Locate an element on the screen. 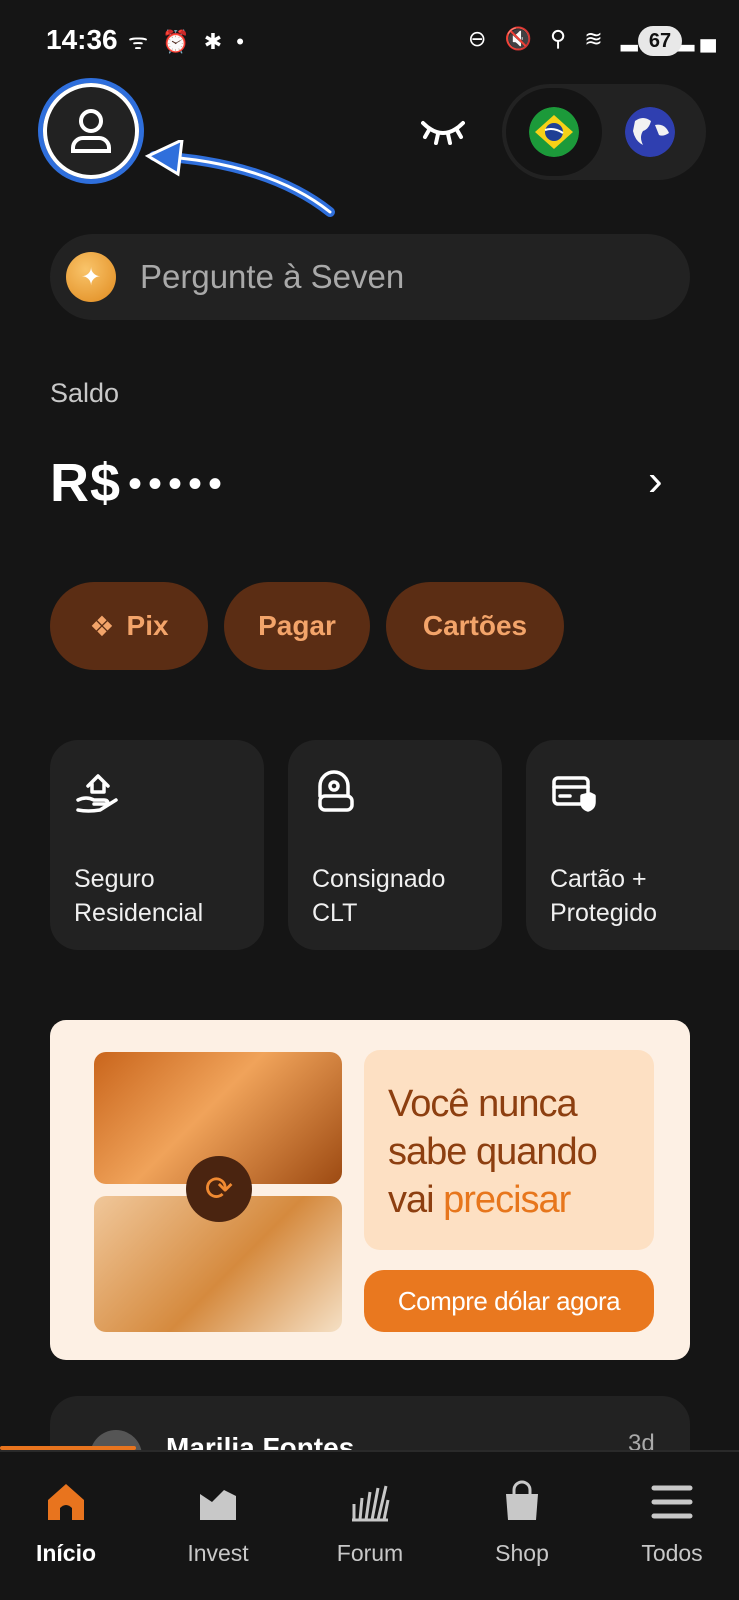 This screenshot has height=1600, width=739. balance-currency: R$ is located at coordinates (86, 483).